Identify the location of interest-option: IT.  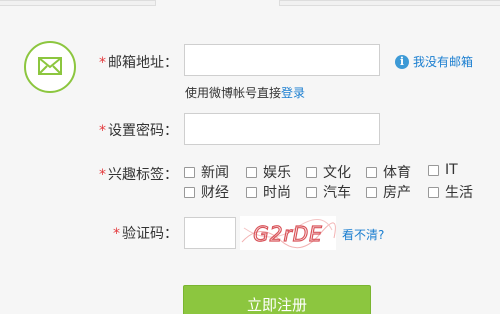
(443, 170).